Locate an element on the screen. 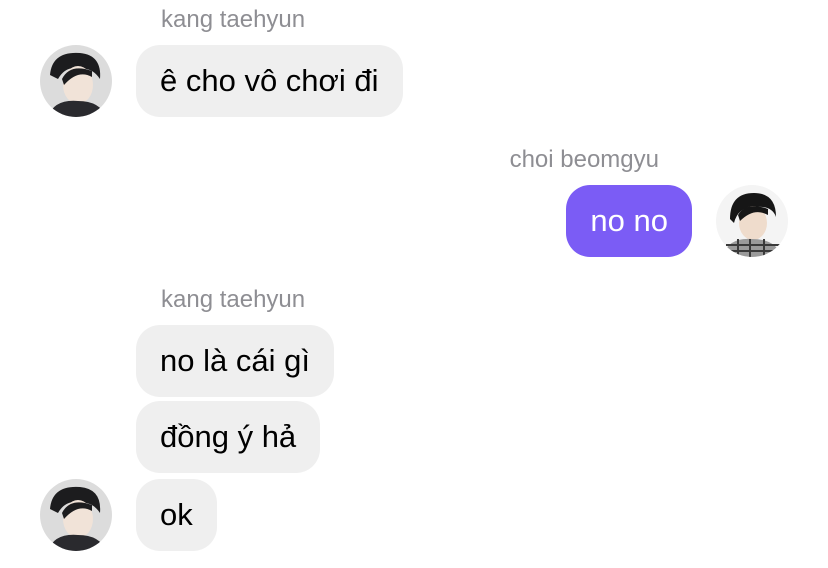 The image size is (828, 568). sender-name: choi beomgyu is located at coordinates (584, 159).